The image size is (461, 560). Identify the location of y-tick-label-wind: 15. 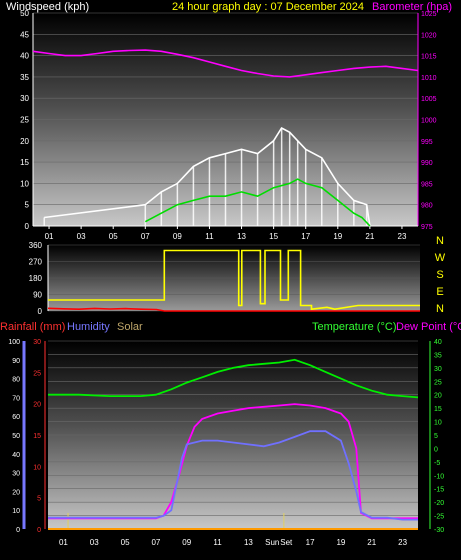
(24, 162).